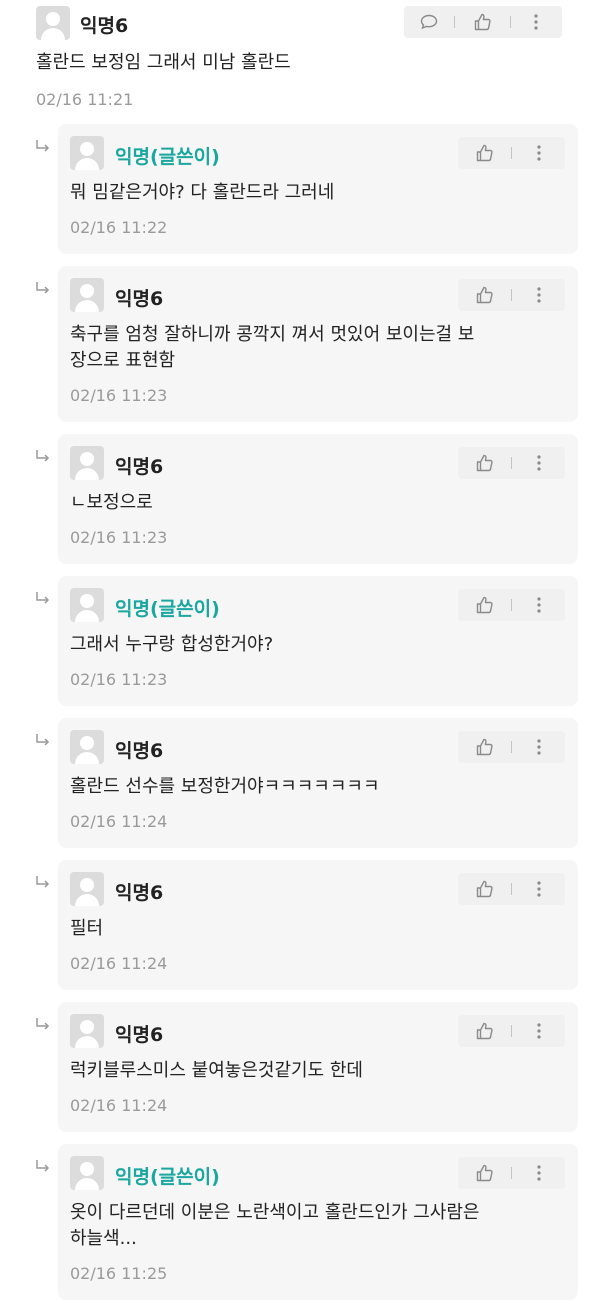 The height and width of the screenshot is (1311, 600). Describe the element at coordinates (87, 928) in the screenshot. I see `reply-text: 필터` at that location.